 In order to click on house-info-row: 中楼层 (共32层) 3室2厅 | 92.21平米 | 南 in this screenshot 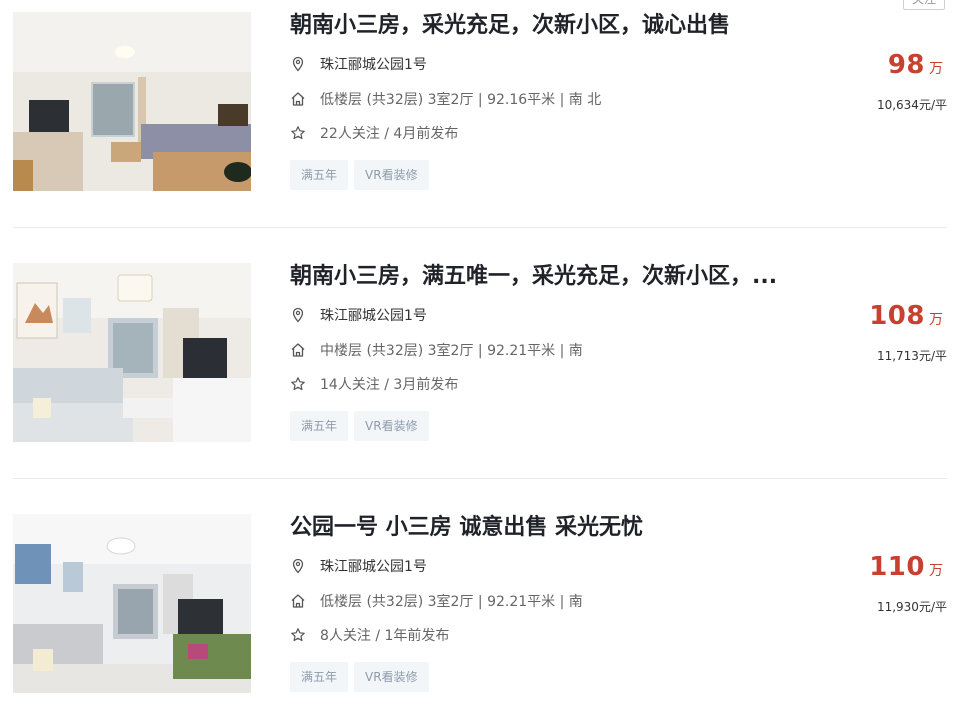, I will do `click(436, 351)`.